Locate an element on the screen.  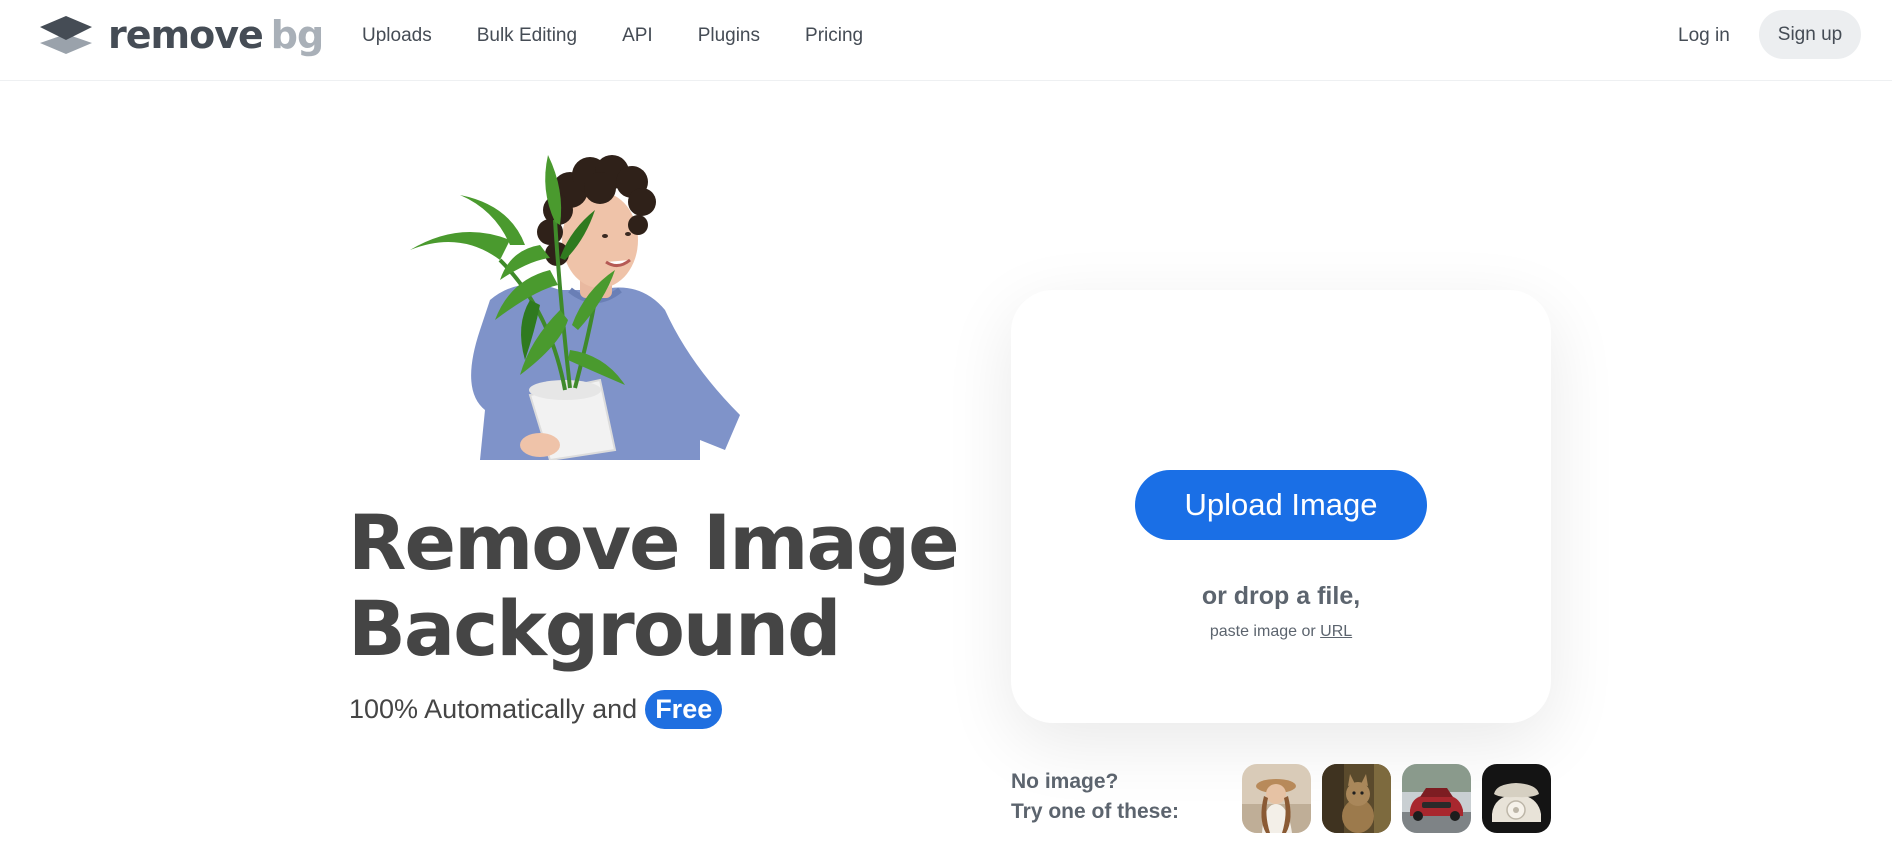
page-title: Remove Image Background is located at coordinates (654, 585).